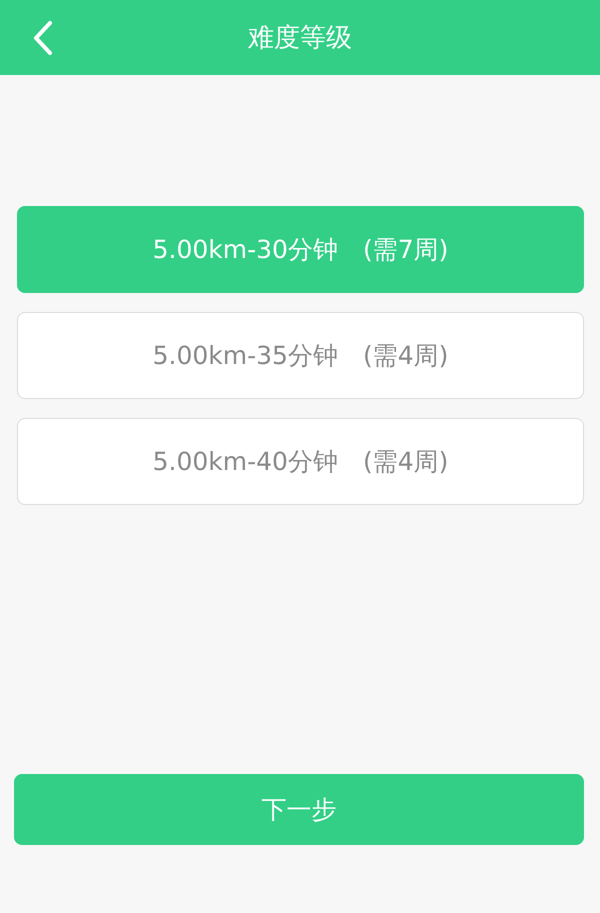  What do you see at coordinates (299, 809) in the screenshot?
I see `next-button: 下一步` at bounding box center [299, 809].